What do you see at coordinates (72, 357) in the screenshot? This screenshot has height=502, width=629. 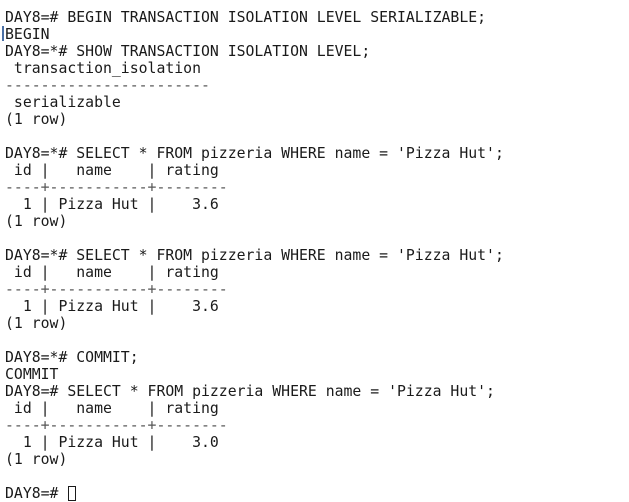 I see `terminal-line: DAY8=*# COMMIT;` at bounding box center [72, 357].